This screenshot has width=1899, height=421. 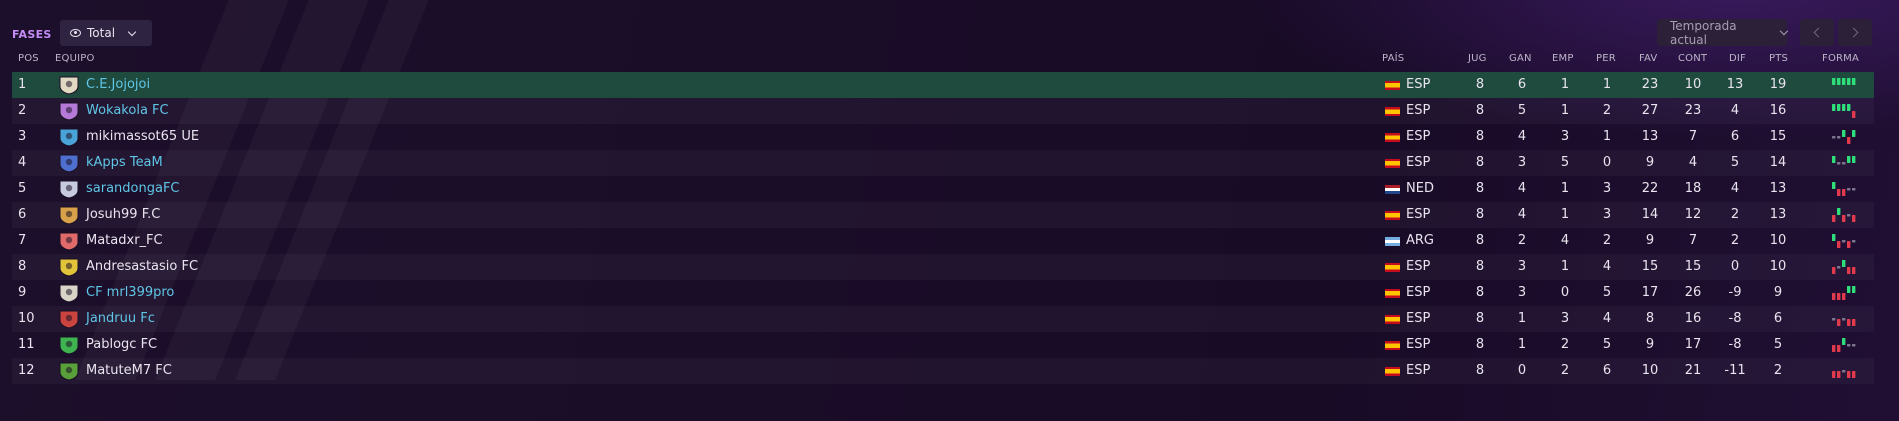 What do you see at coordinates (943, 241) in the screenshot?
I see `table-row: 7 Matadxr_FC ARG 8 2 4 2 9 7 2 10` at bounding box center [943, 241].